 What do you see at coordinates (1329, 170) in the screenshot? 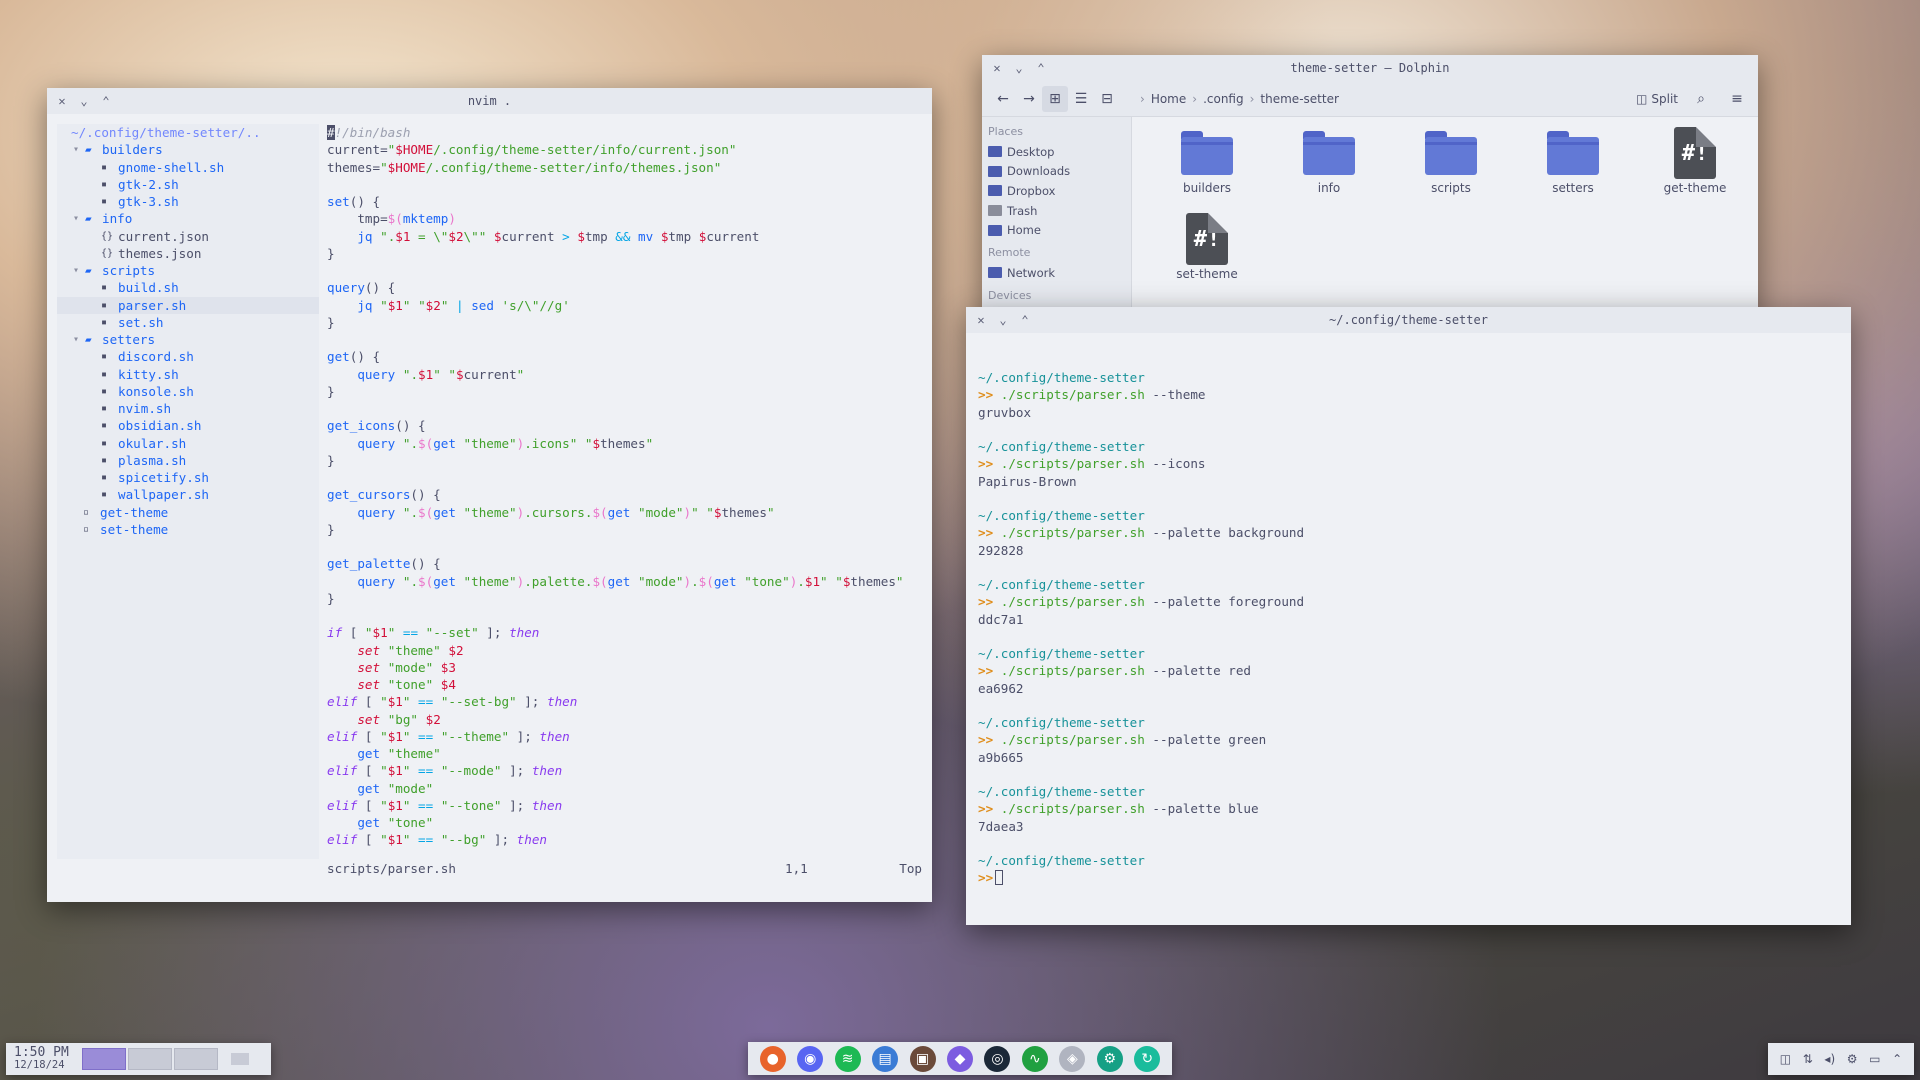
I see `folder-item: info` at bounding box center [1329, 170].